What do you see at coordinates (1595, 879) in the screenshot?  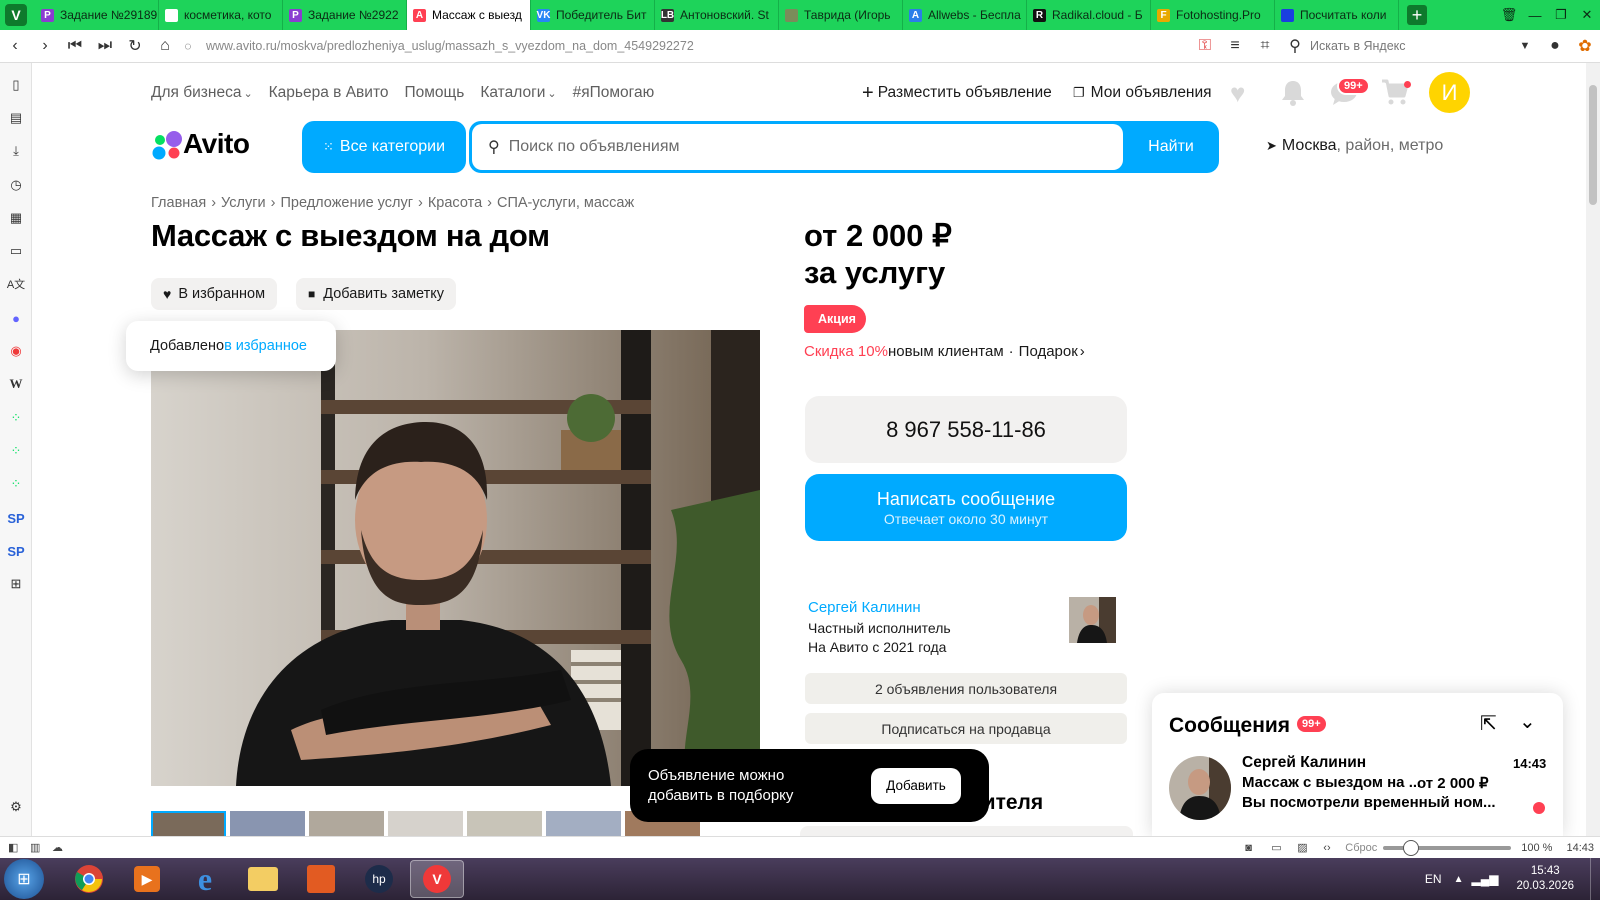 I see `show-desktop-button` at bounding box center [1595, 879].